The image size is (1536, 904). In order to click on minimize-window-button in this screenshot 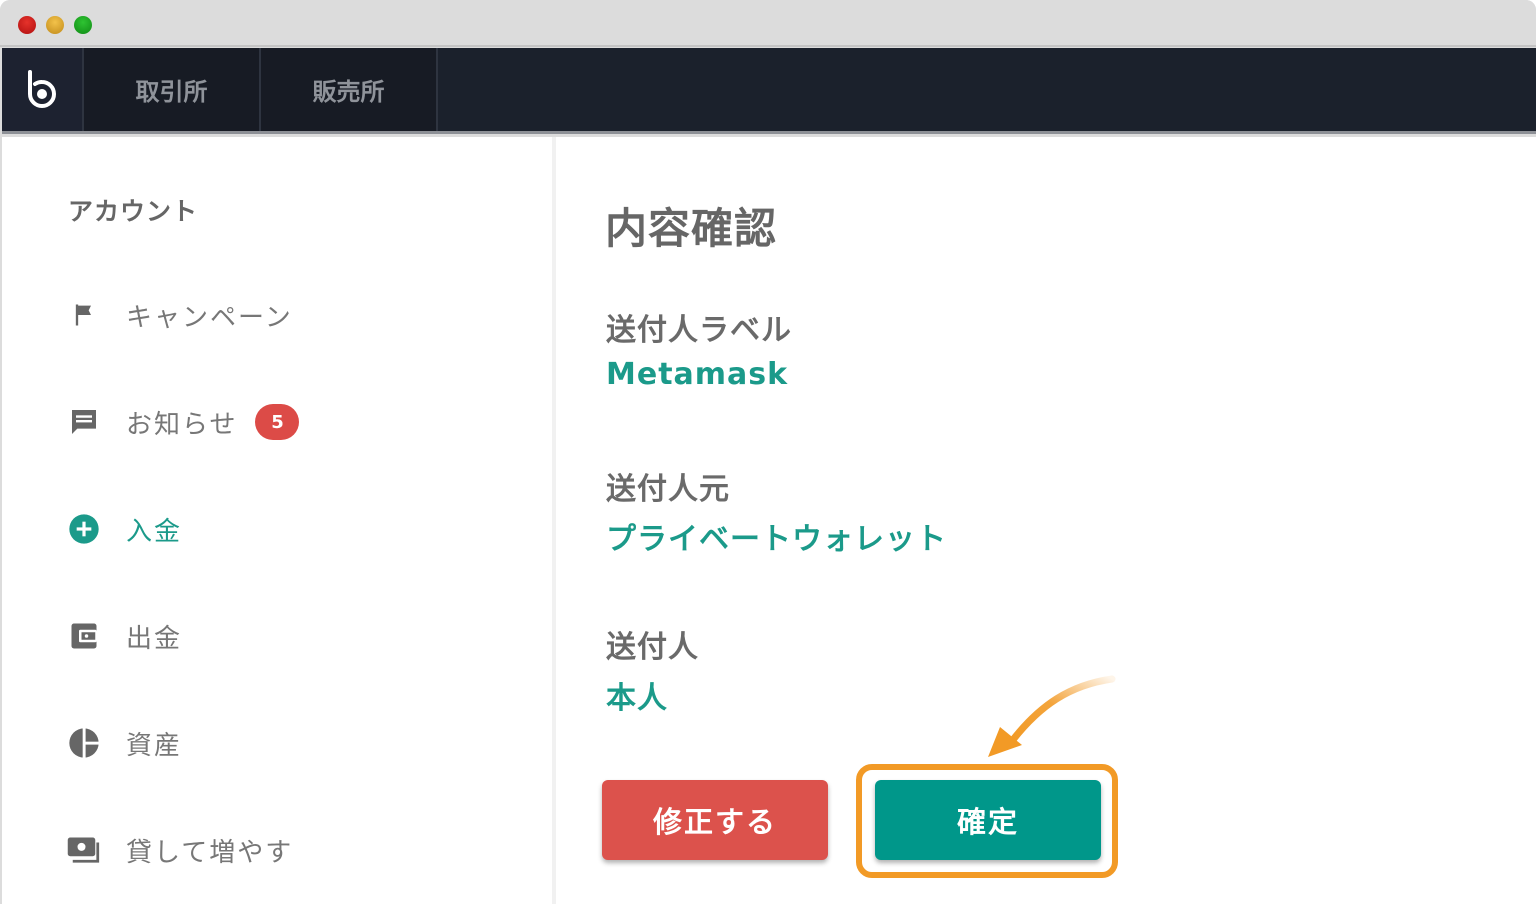, I will do `click(55, 25)`.